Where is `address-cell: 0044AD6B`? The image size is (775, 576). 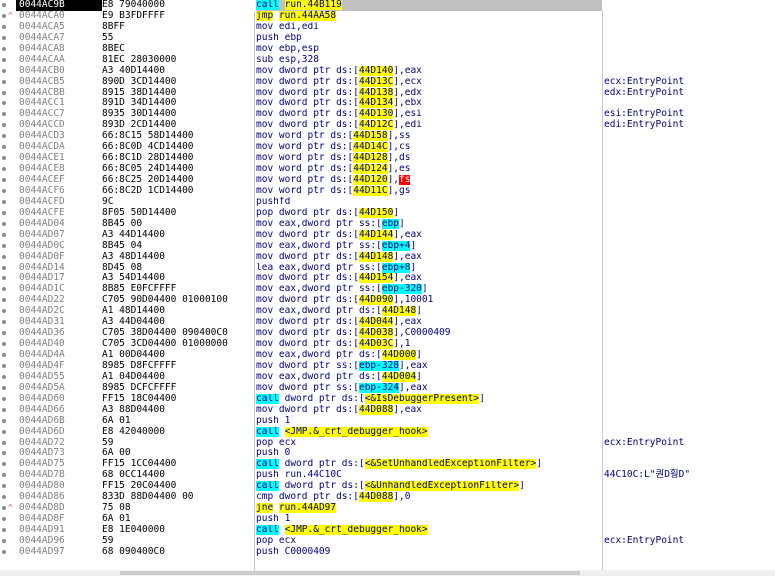
address-cell: 0044AD6B is located at coordinates (59, 421).